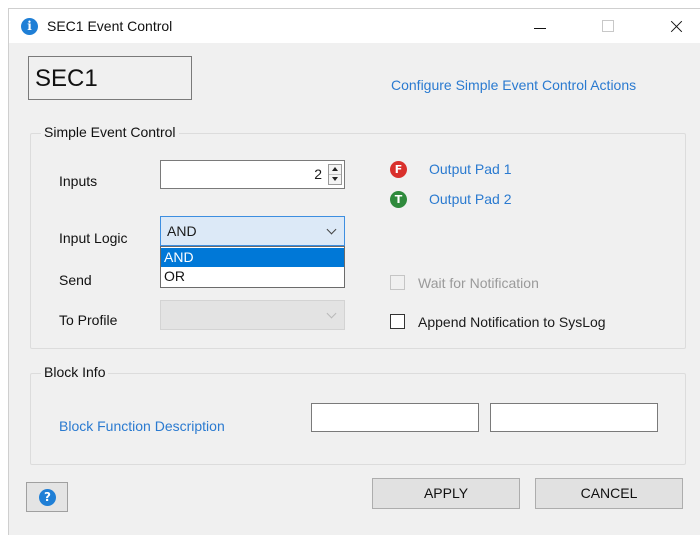  I want to click on fail-pad-icon: F, so click(398, 169).